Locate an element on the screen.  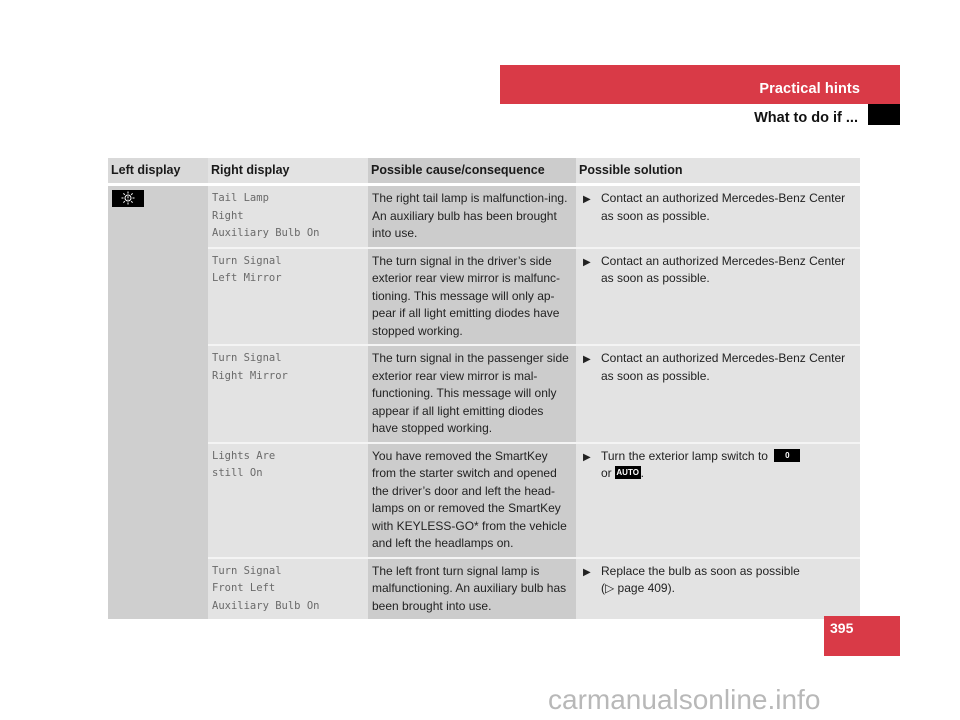
exterior-lamp-malfunction-icon is located at coordinates (128, 198).